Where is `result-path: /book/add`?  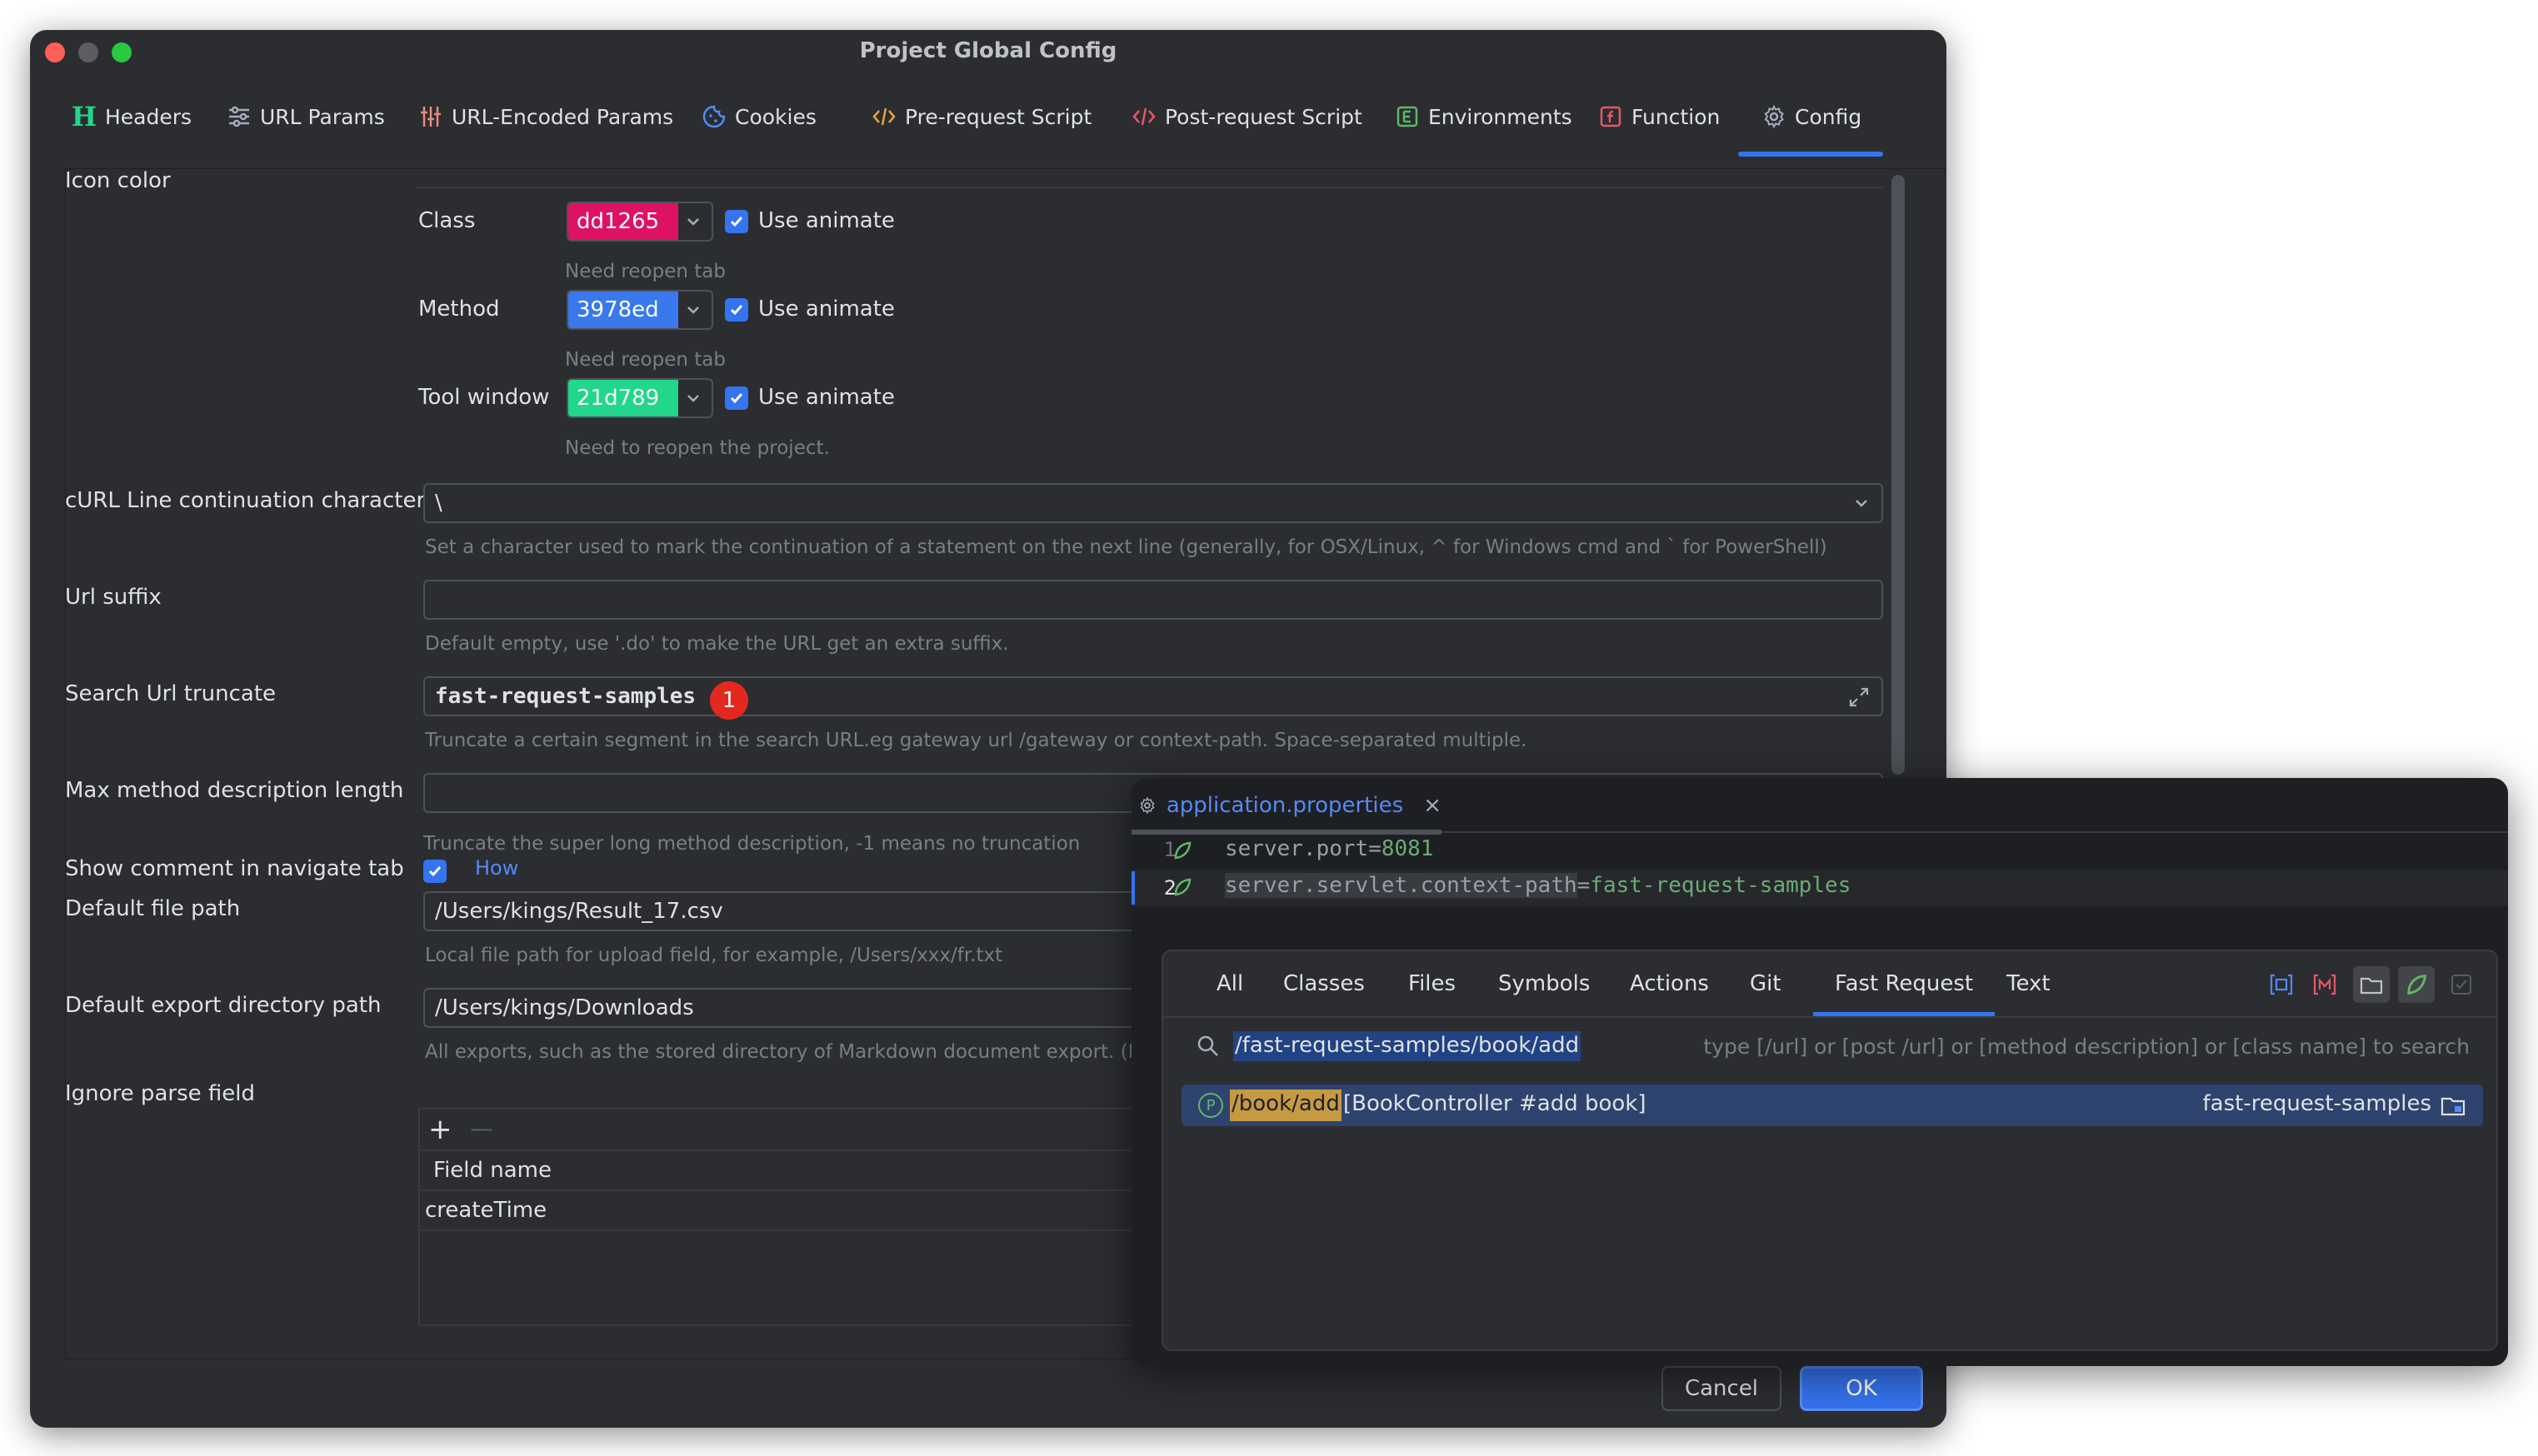
result-path: /book/add is located at coordinates (1285, 1105).